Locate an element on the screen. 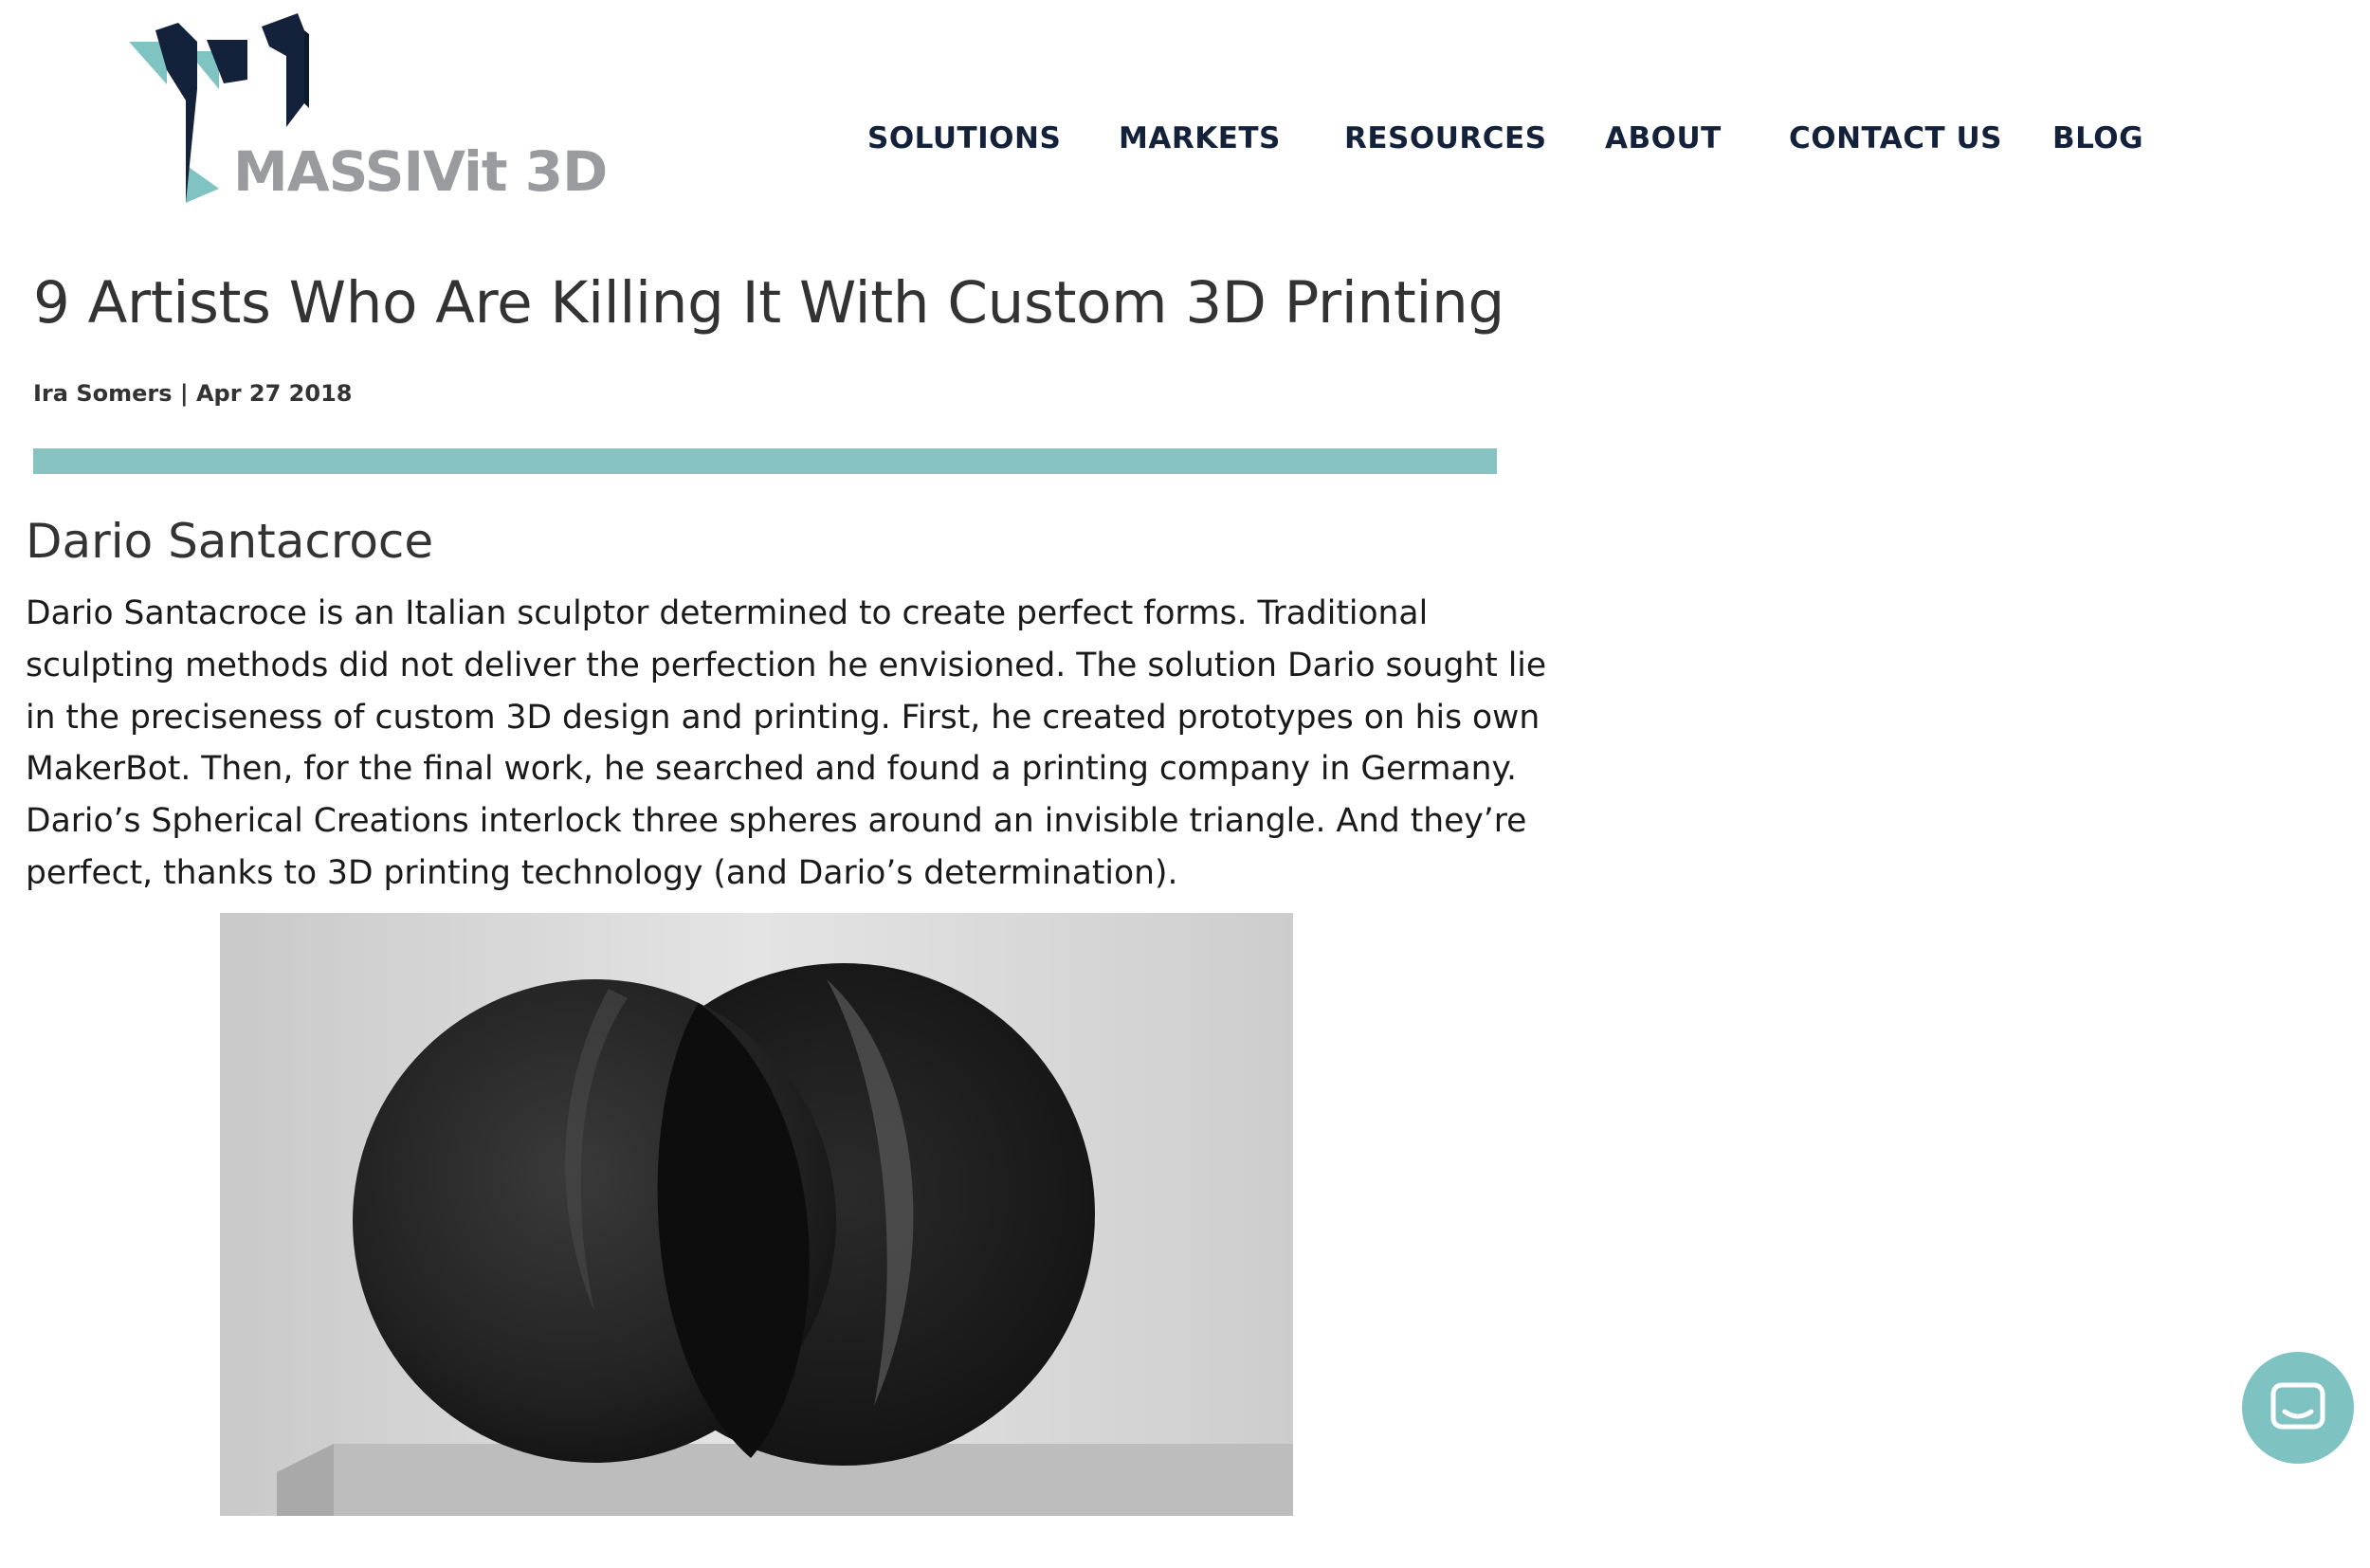  nav-blog: BLOG is located at coordinates (2097, 138).